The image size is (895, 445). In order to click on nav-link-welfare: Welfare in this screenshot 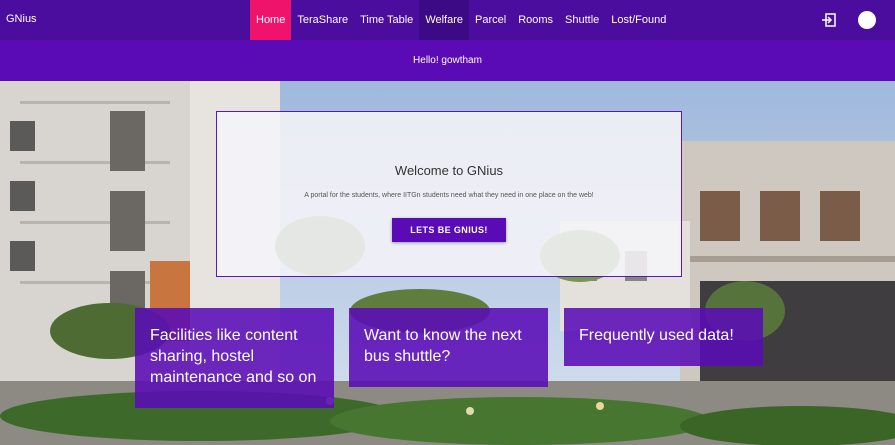, I will do `click(444, 20)`.